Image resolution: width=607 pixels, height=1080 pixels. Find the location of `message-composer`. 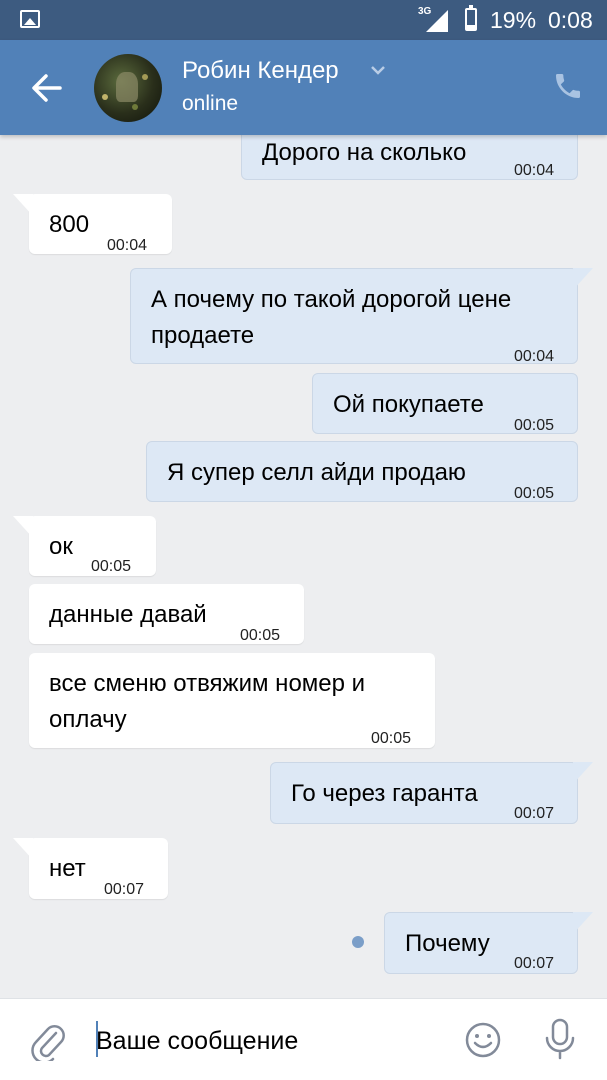

message-composer is located at coordinates (303, 1039).